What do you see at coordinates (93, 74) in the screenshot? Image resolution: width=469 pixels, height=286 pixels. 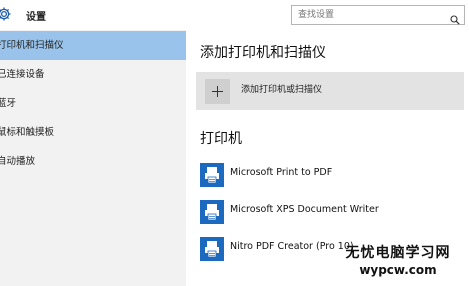 I see `sidebar-item-connected-devices: 已连接设备` at bounding box center [93, 74].